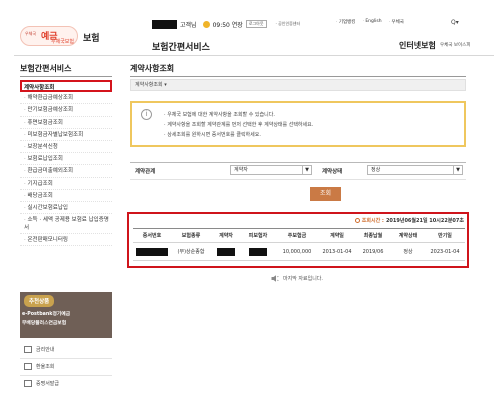 This screenshot has height=400, width=500. What do you see at coordinates (303, 279) in the screenshot?
I see `end-of-data-text: 마지막 자료입니다.` at bounding box center [303, 279].